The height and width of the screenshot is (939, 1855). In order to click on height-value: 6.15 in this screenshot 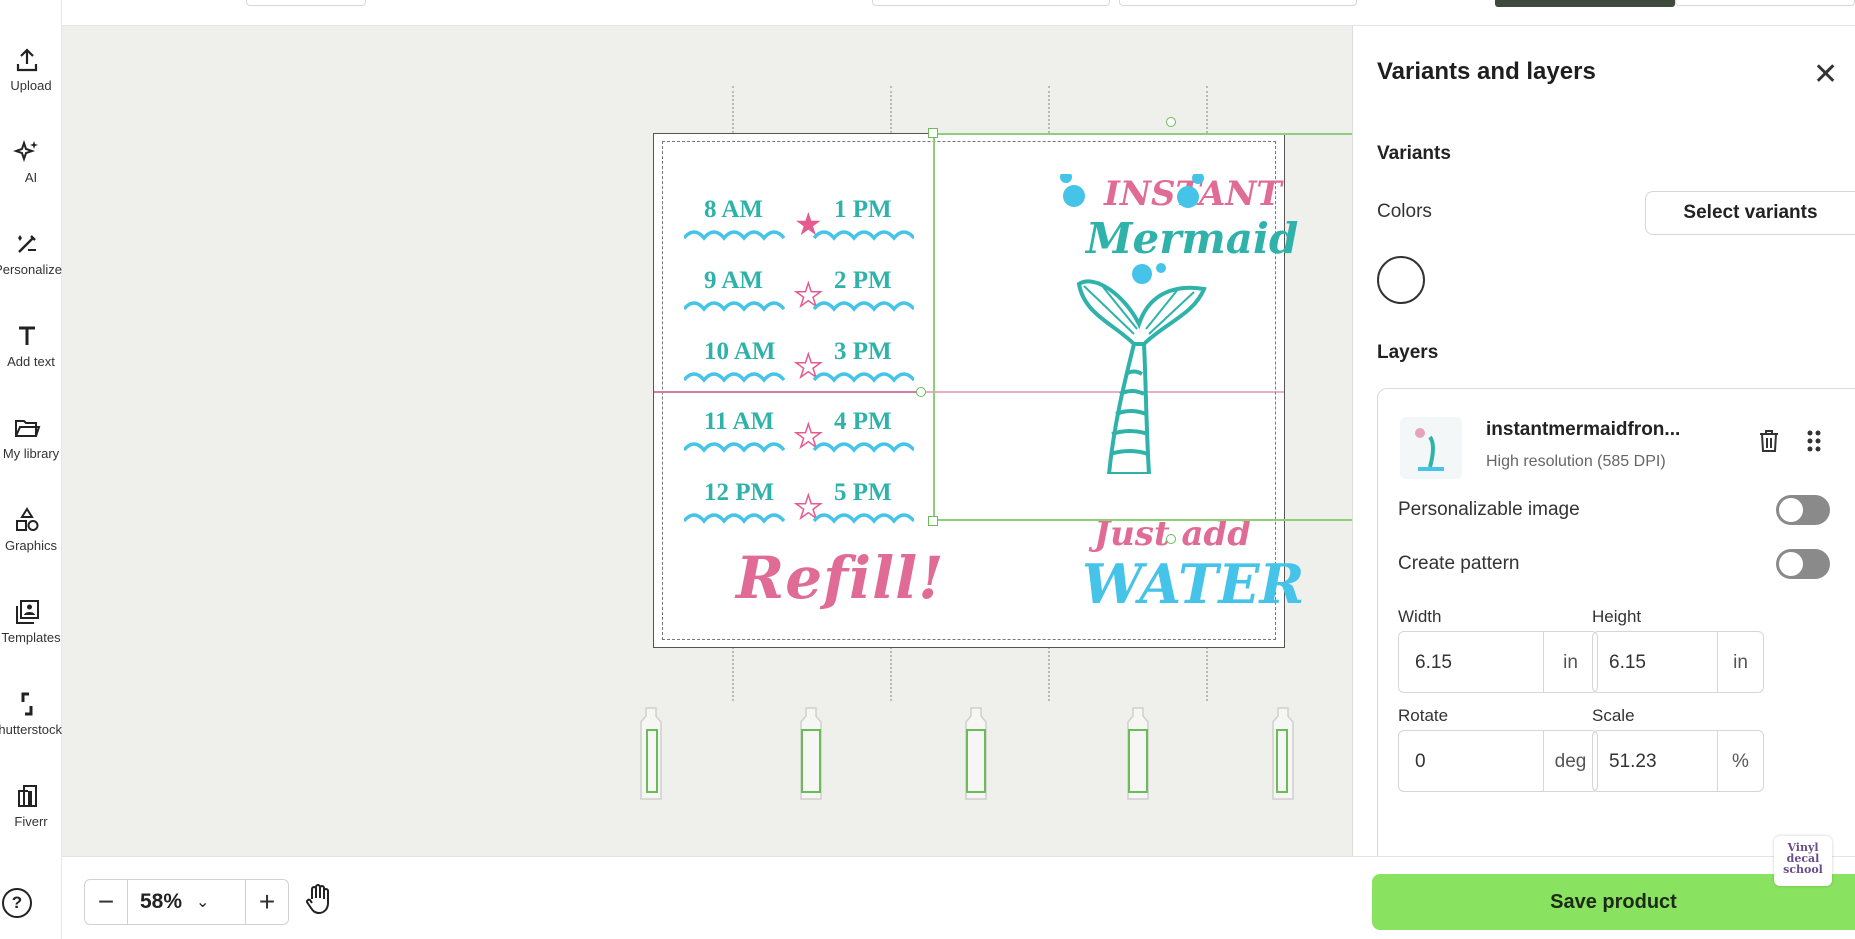, I will do `click(1655, 662)`.